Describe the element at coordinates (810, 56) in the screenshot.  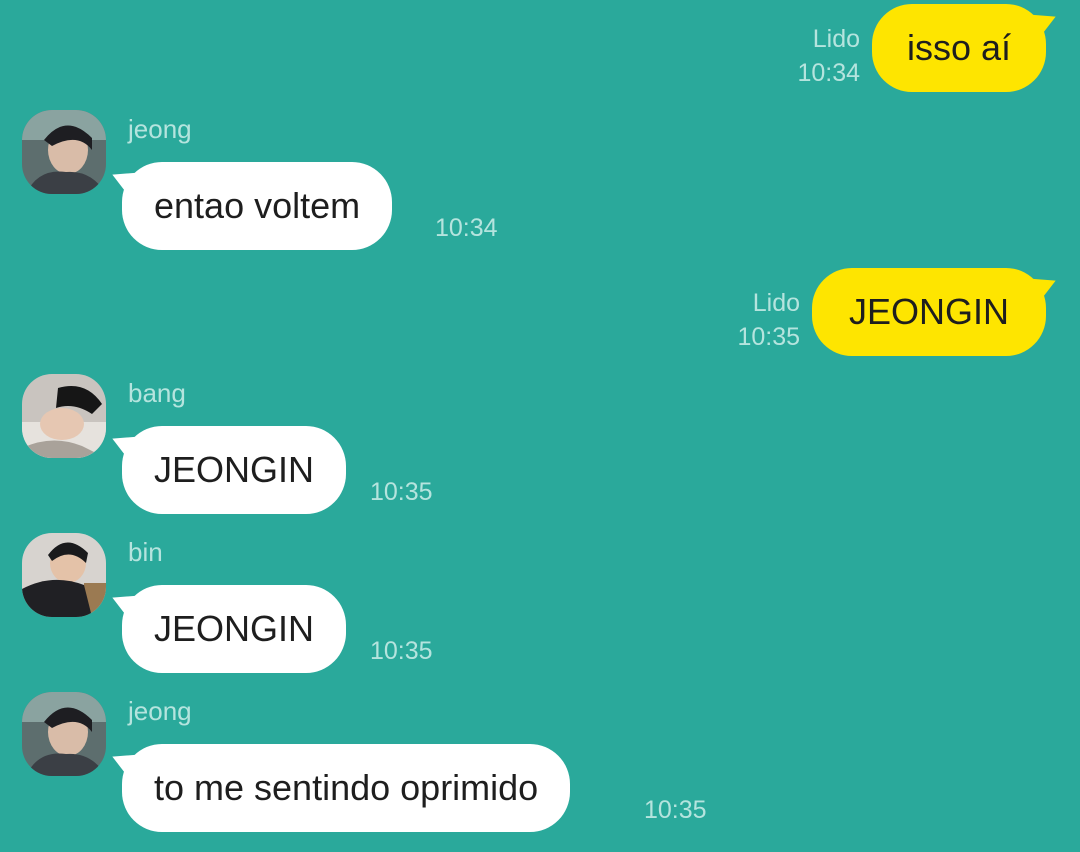
I see `message-meta: Lido 10:34` at that location.